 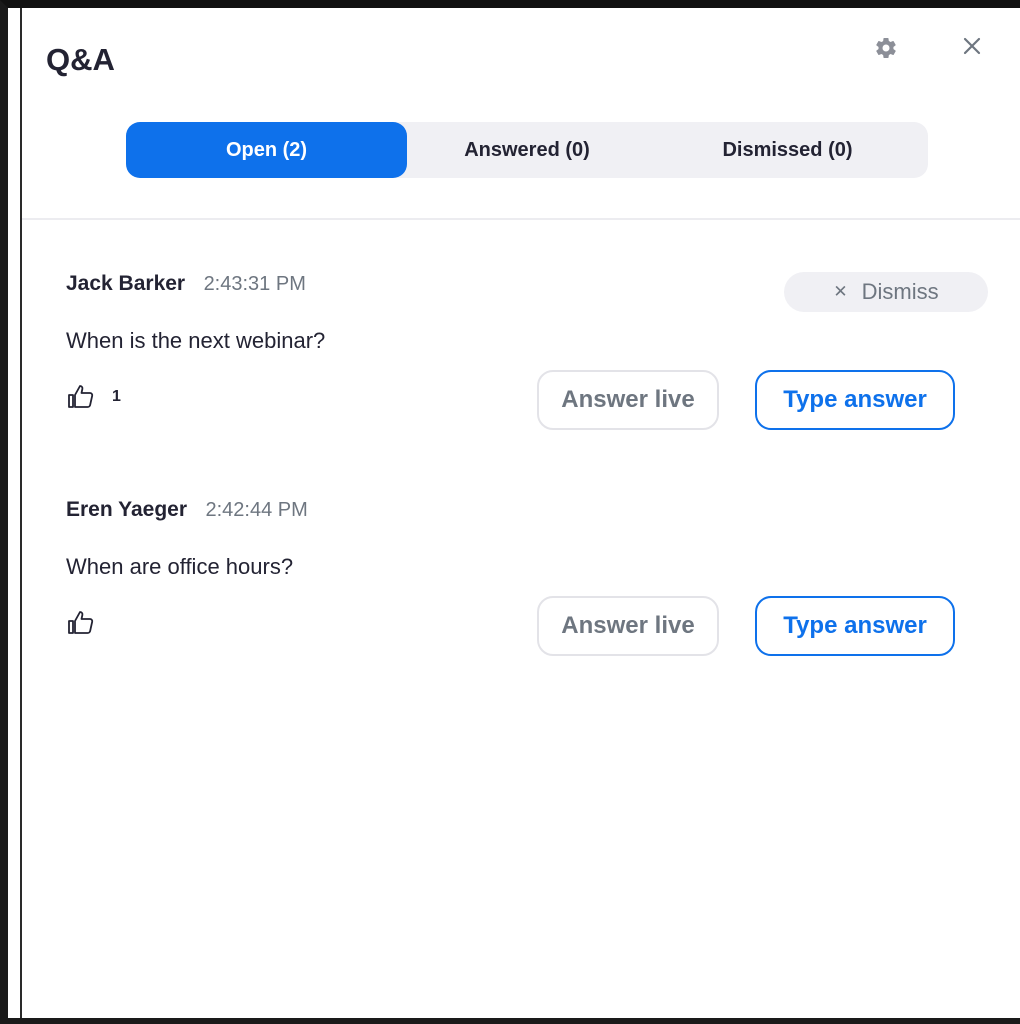 I want to click on question-time: 2:42:44 PM, so click(x=256, y=510).